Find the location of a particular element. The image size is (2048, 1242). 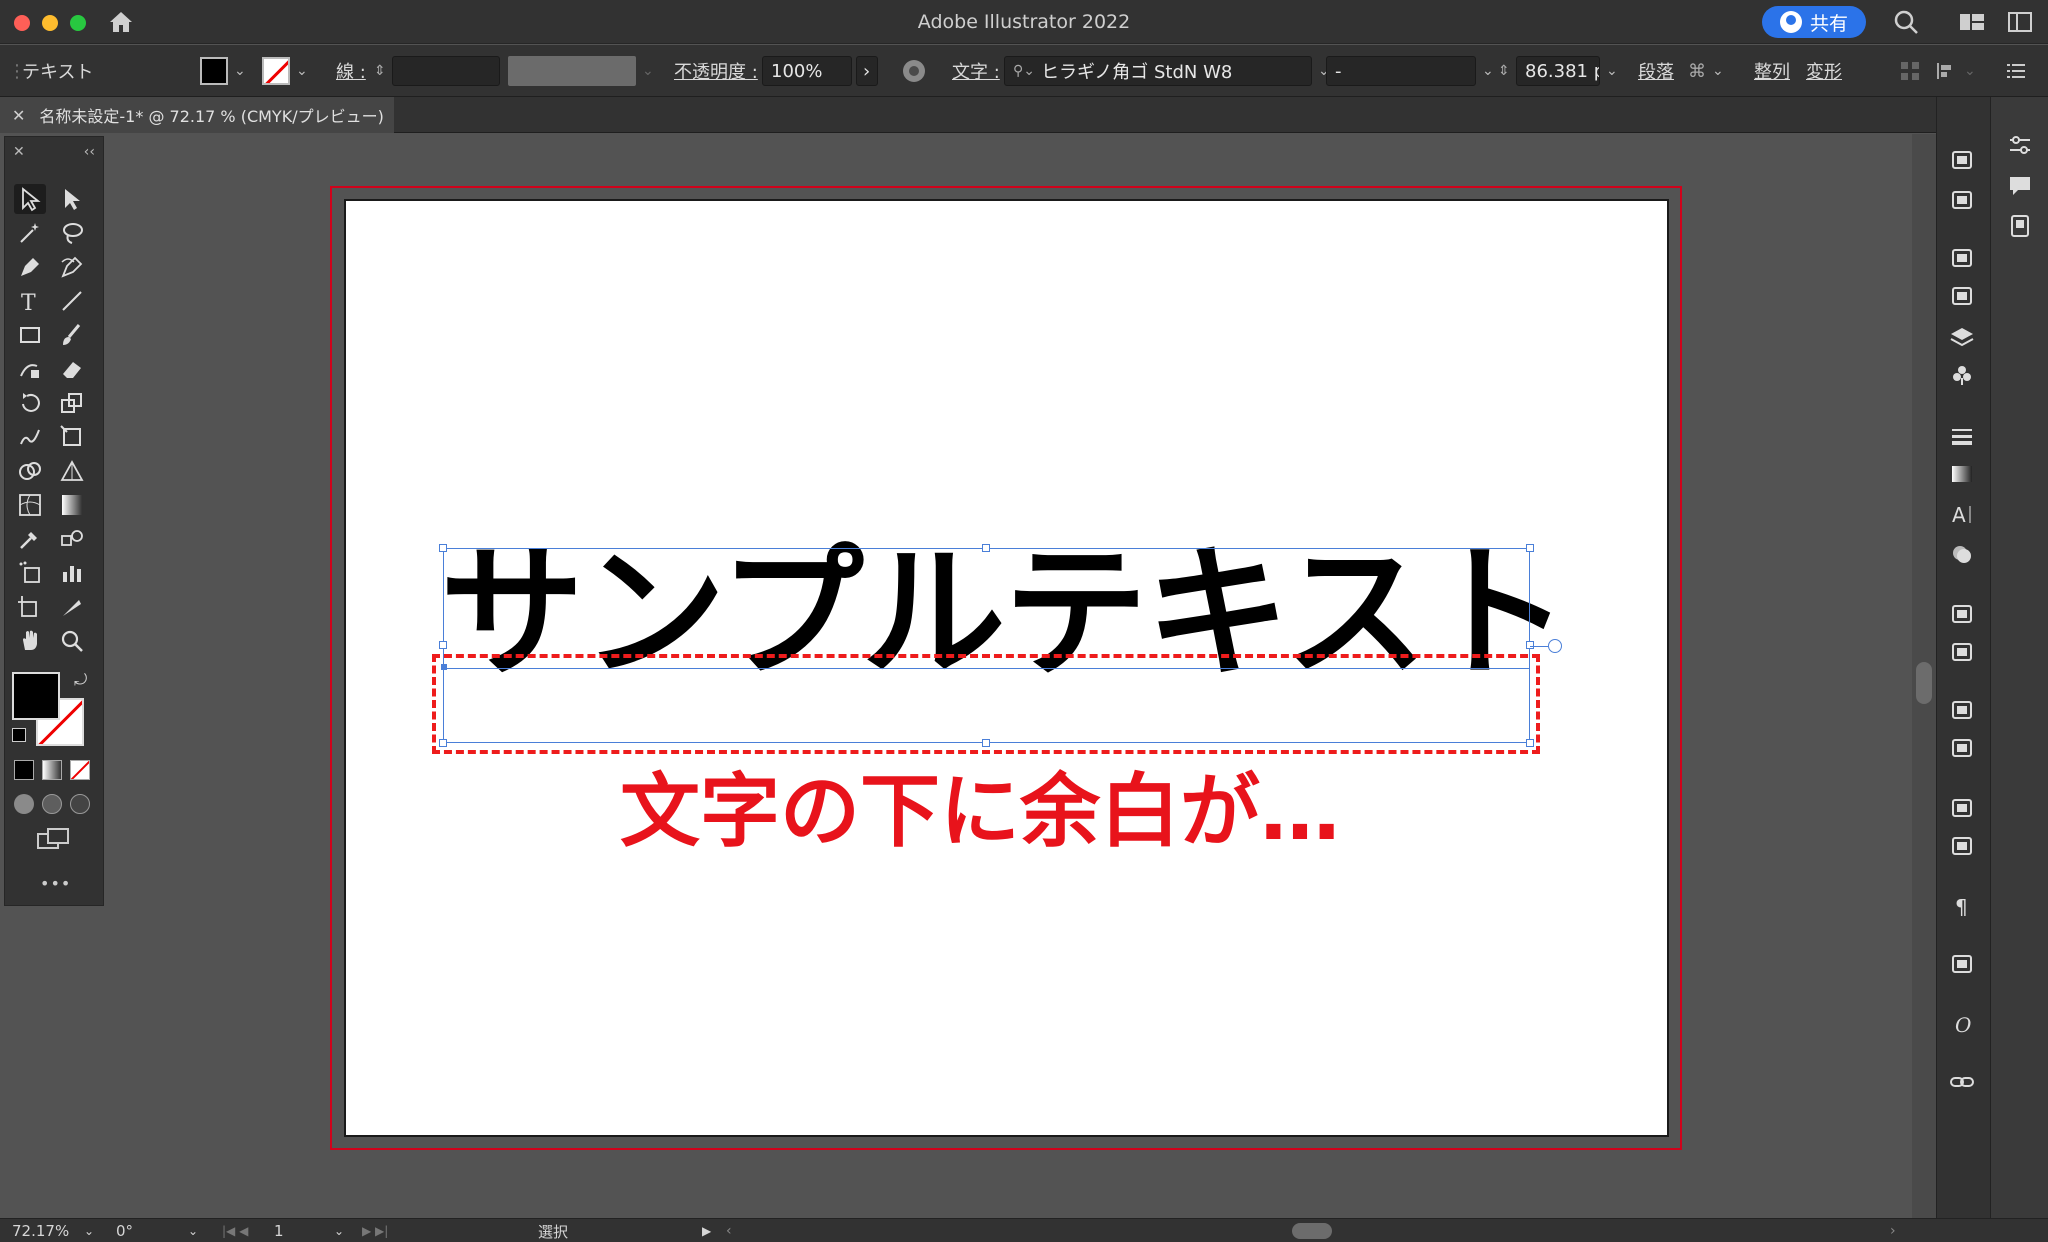

export-panel-icon is located at coordinates (1962, 710).